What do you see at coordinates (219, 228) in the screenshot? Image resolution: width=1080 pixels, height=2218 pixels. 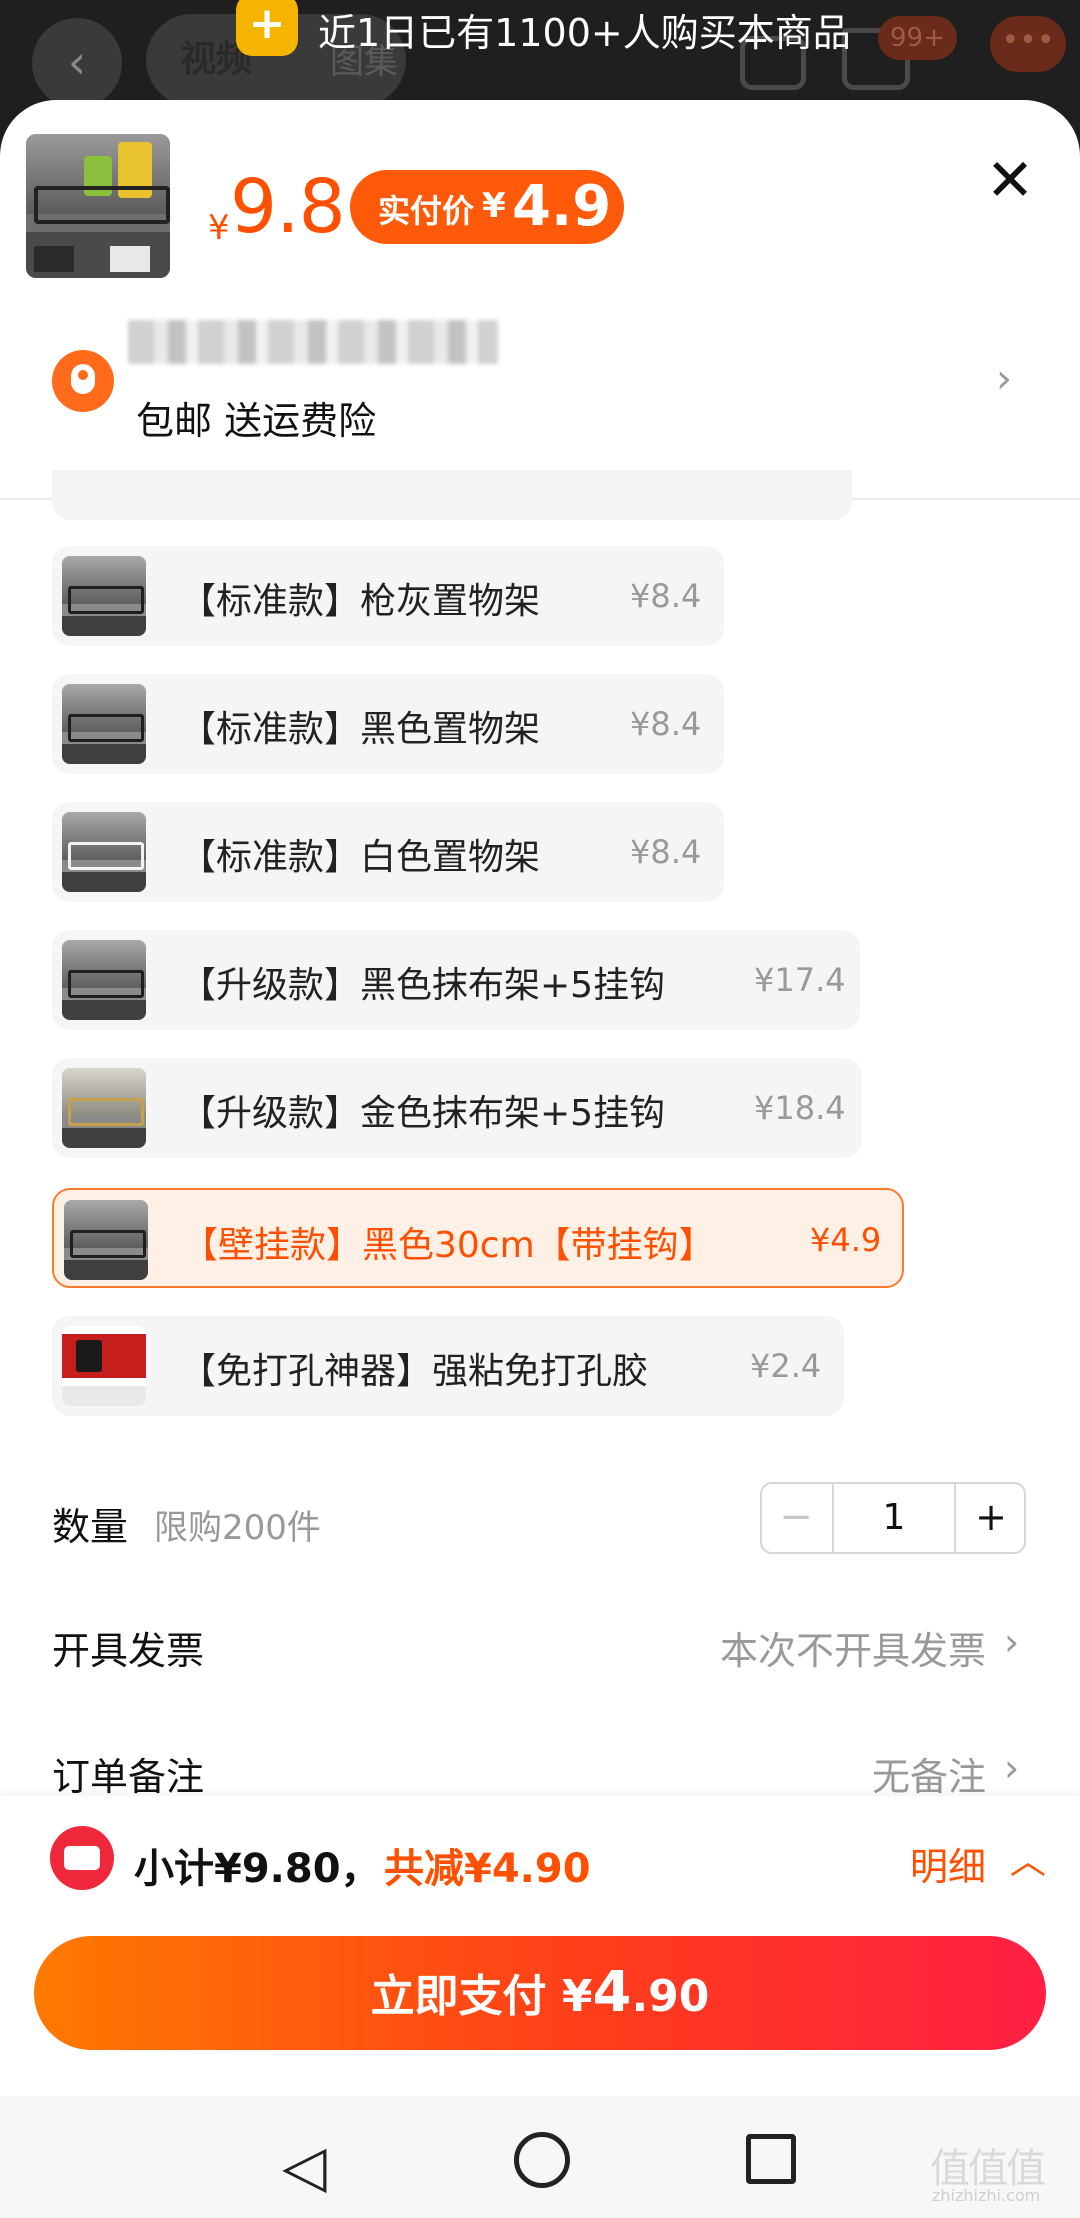 I see `price-currency: ¥` at bounding box center [219, 228].